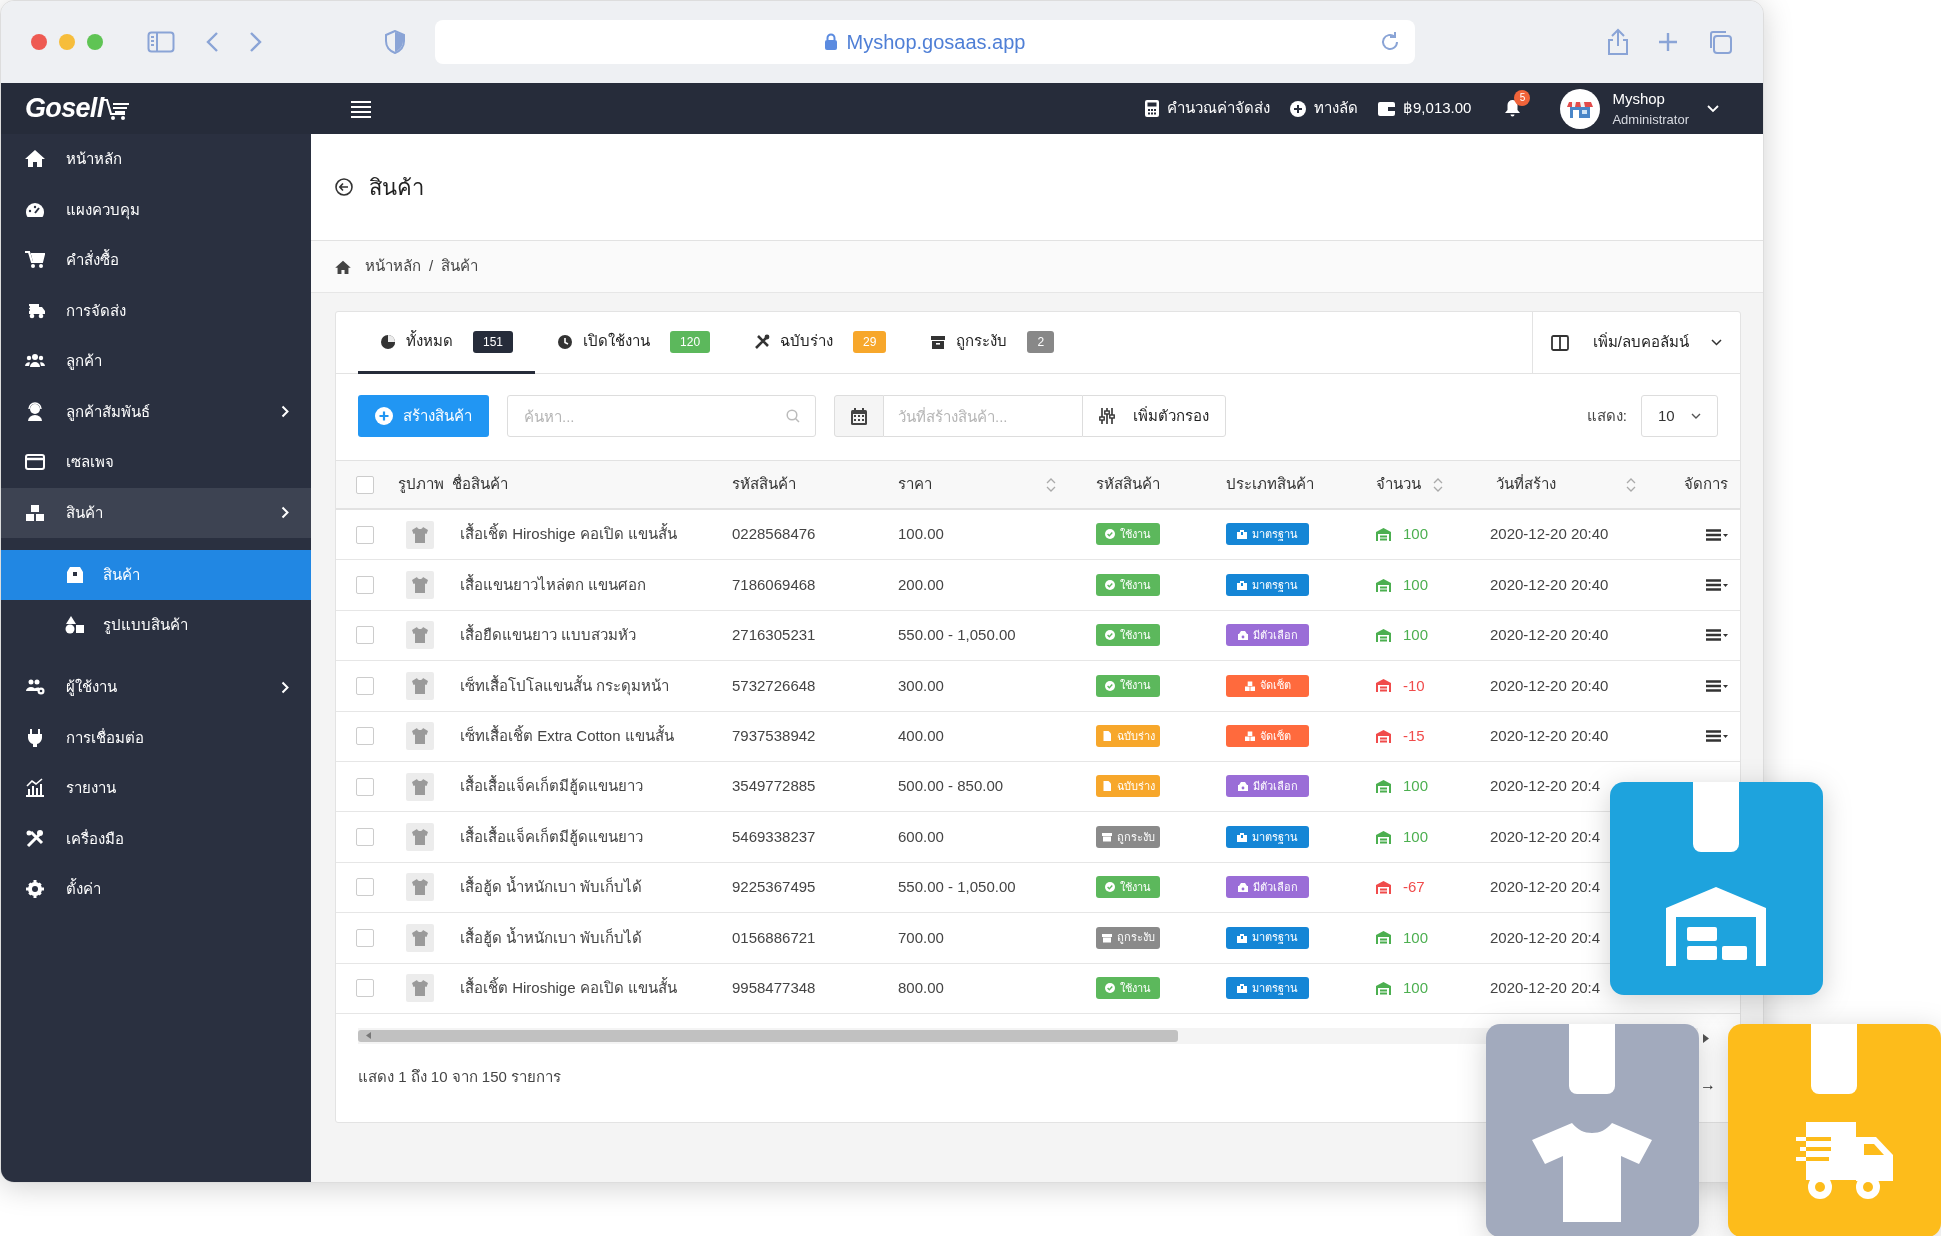  Describe the element at coordinates (156, 411) in the screenshot. I see `sidebar-item: ลูกค้าสัมพันธ์` at that location.